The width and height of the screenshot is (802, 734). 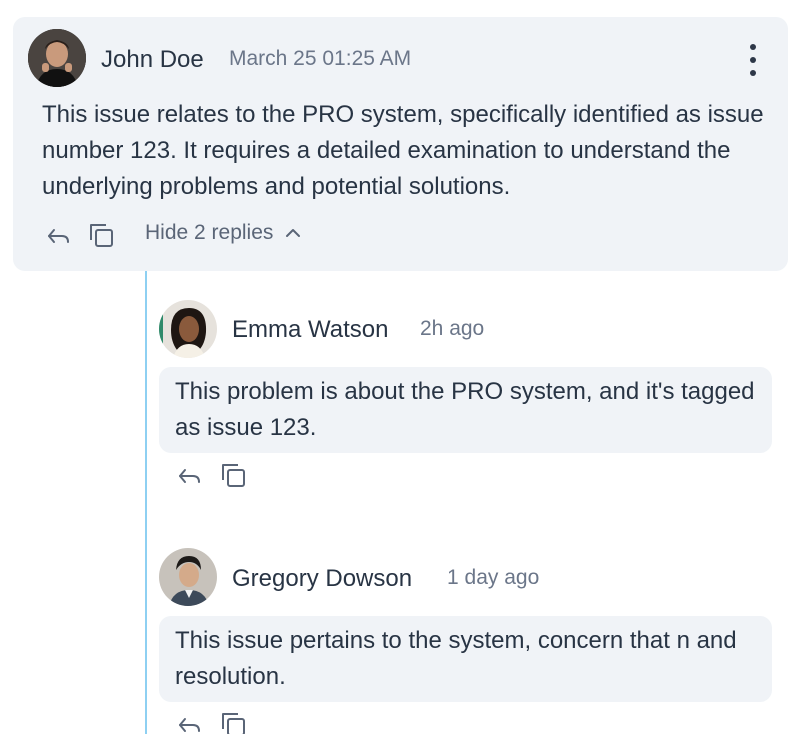 I want to click on reply-timestamp: 1 day ago, so click(x=493, y=577).